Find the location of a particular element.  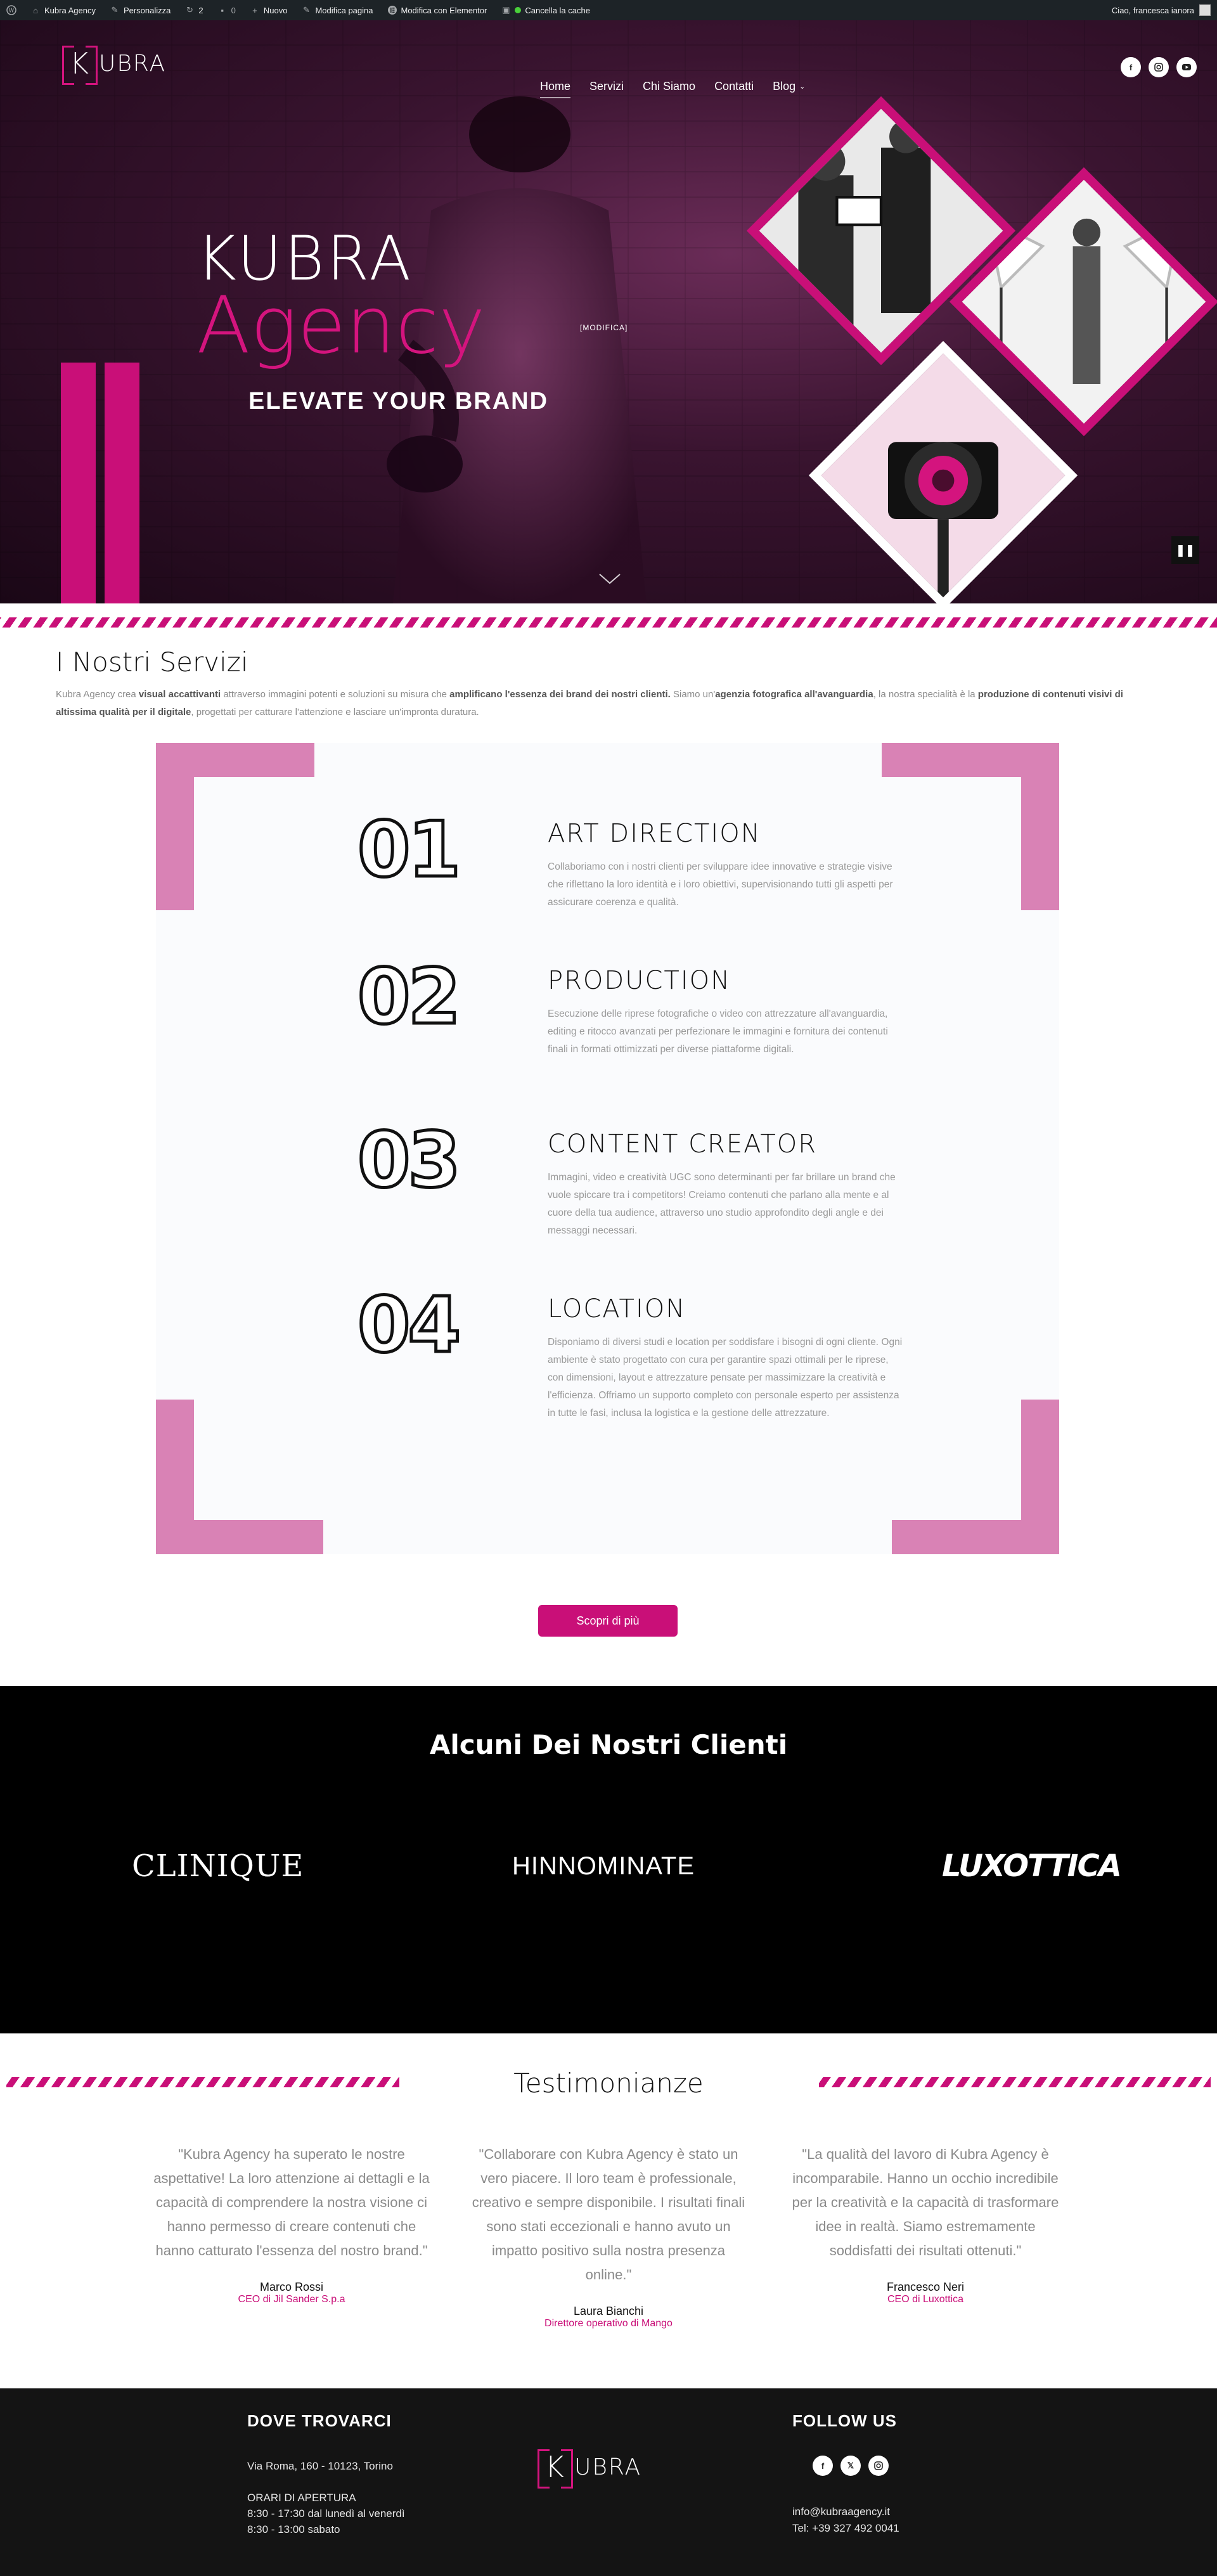

service-number: 03 is located at coordinates (410, 1161).